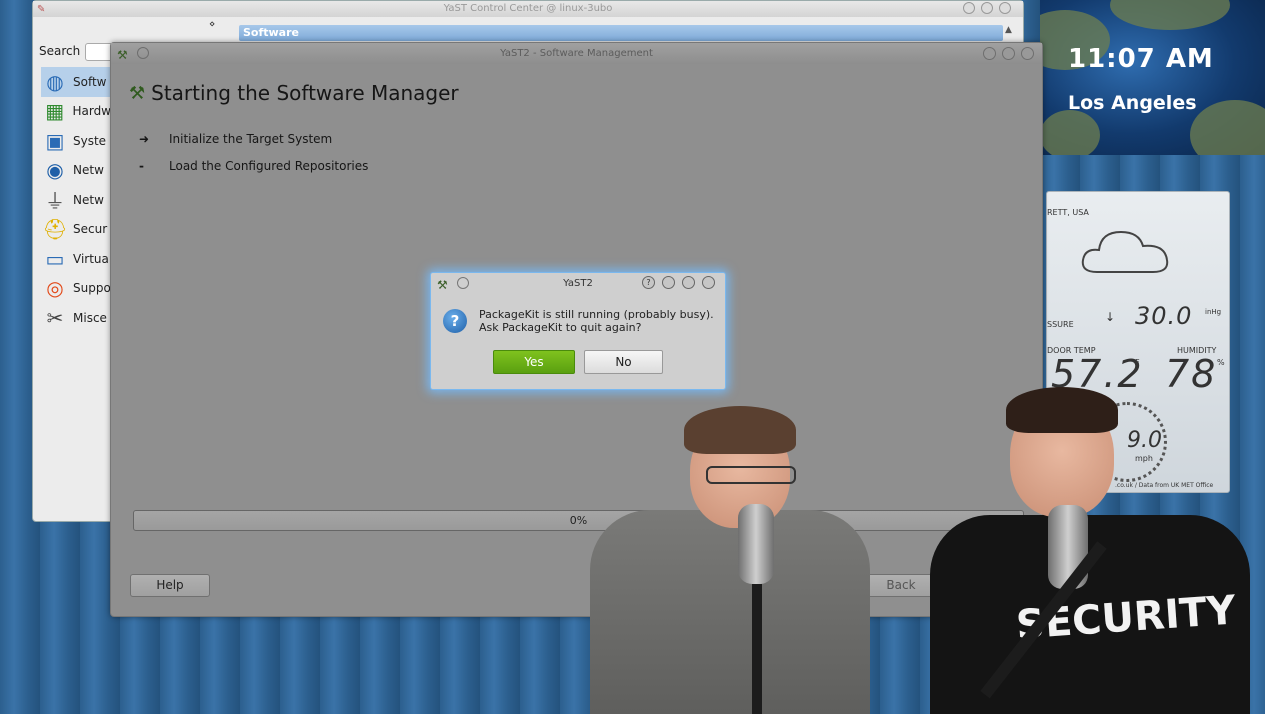  I want to click on page-title-text: Starting the Software Manager, so click(305, 93).